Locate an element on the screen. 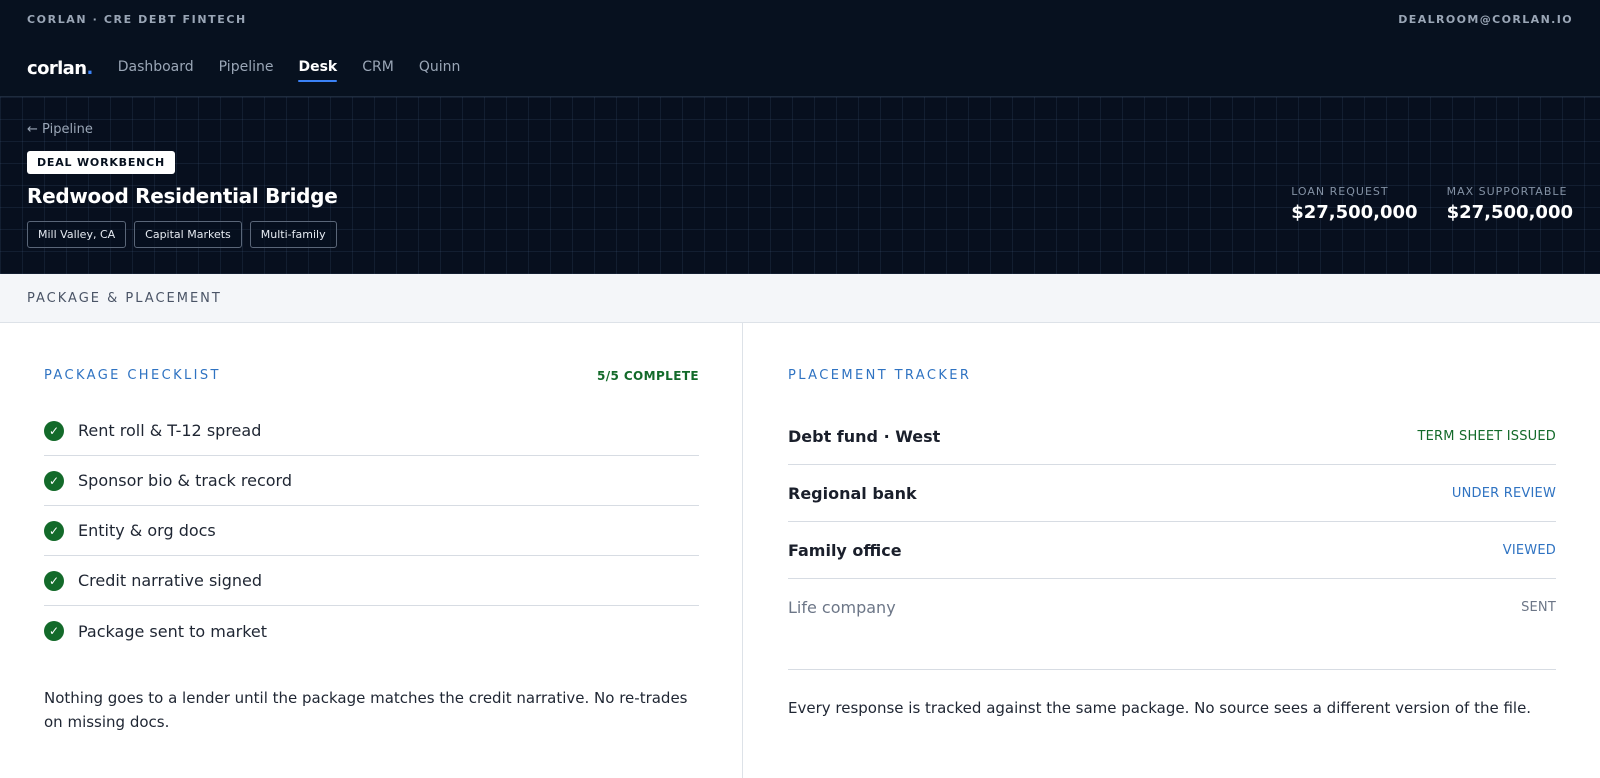 The image size is (1600, 778). checklist-item: ✓ Sponsor bio & track record is located at coordinates (371, 481).